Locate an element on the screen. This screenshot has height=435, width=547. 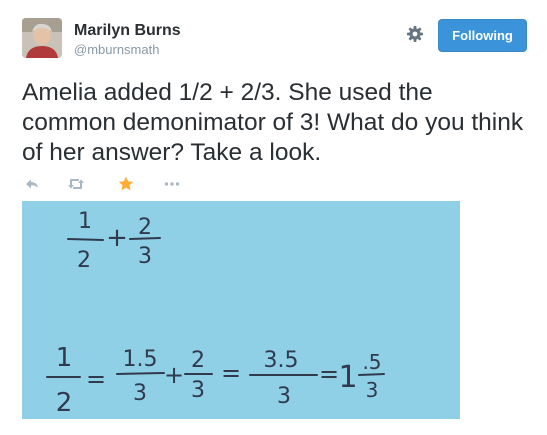
gear-icon is located at coordinates (415, 34).